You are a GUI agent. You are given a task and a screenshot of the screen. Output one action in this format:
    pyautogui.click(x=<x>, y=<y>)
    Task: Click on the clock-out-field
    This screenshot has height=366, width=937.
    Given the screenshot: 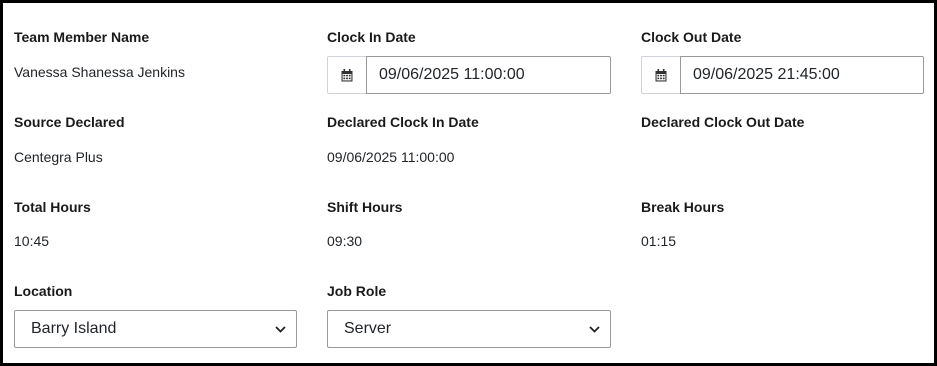 What is the action you would take?
    pyautogui.click(x=782, y=75)
    